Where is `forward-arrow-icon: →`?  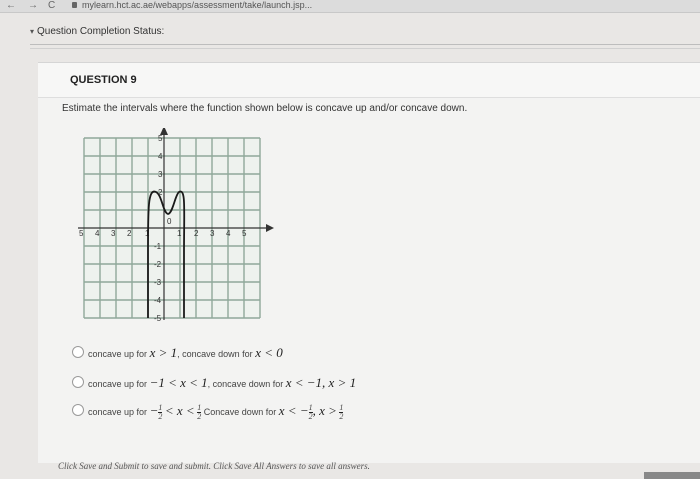
forward-arrow-icon: → is located at coordinates (33, 6).